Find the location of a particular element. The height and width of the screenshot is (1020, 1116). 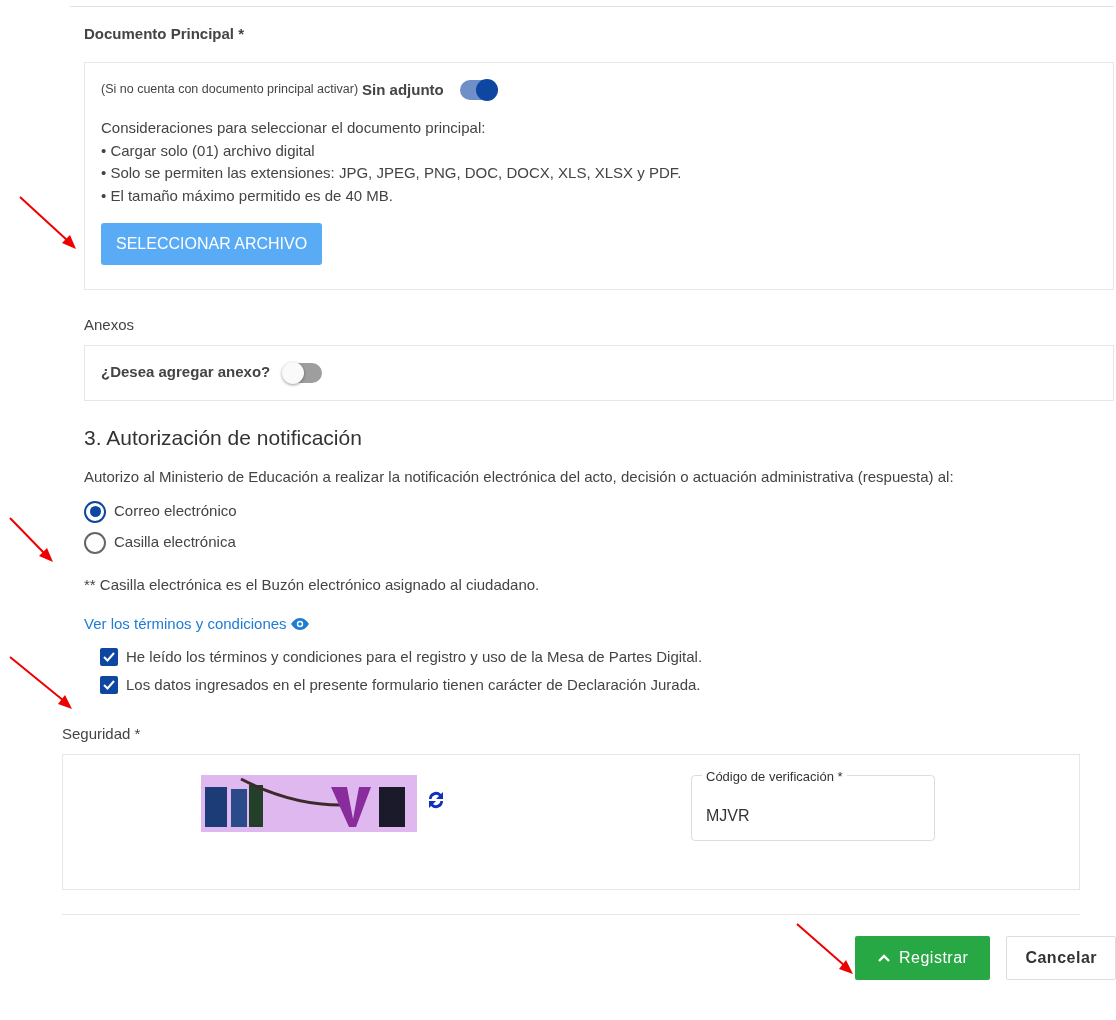

option-label: Casilla electrónica is located at coordinates (175, 542).